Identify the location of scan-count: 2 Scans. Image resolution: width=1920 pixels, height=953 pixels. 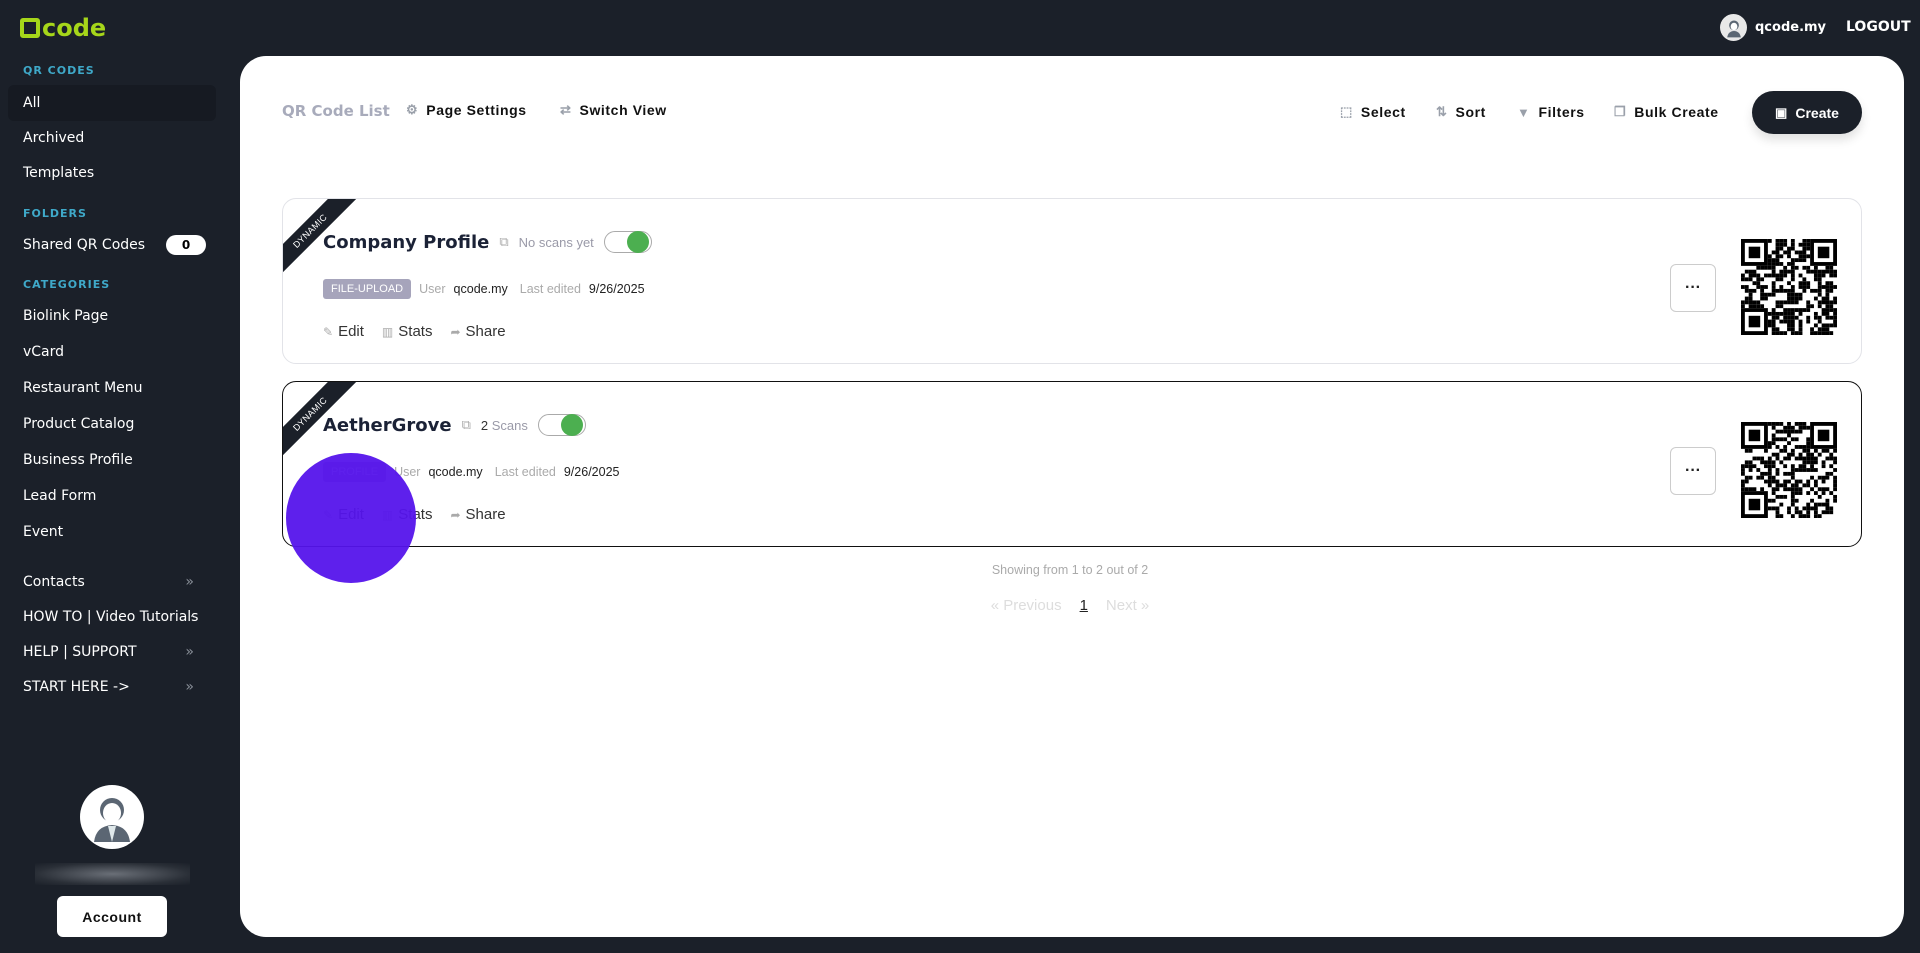
(504, 425).